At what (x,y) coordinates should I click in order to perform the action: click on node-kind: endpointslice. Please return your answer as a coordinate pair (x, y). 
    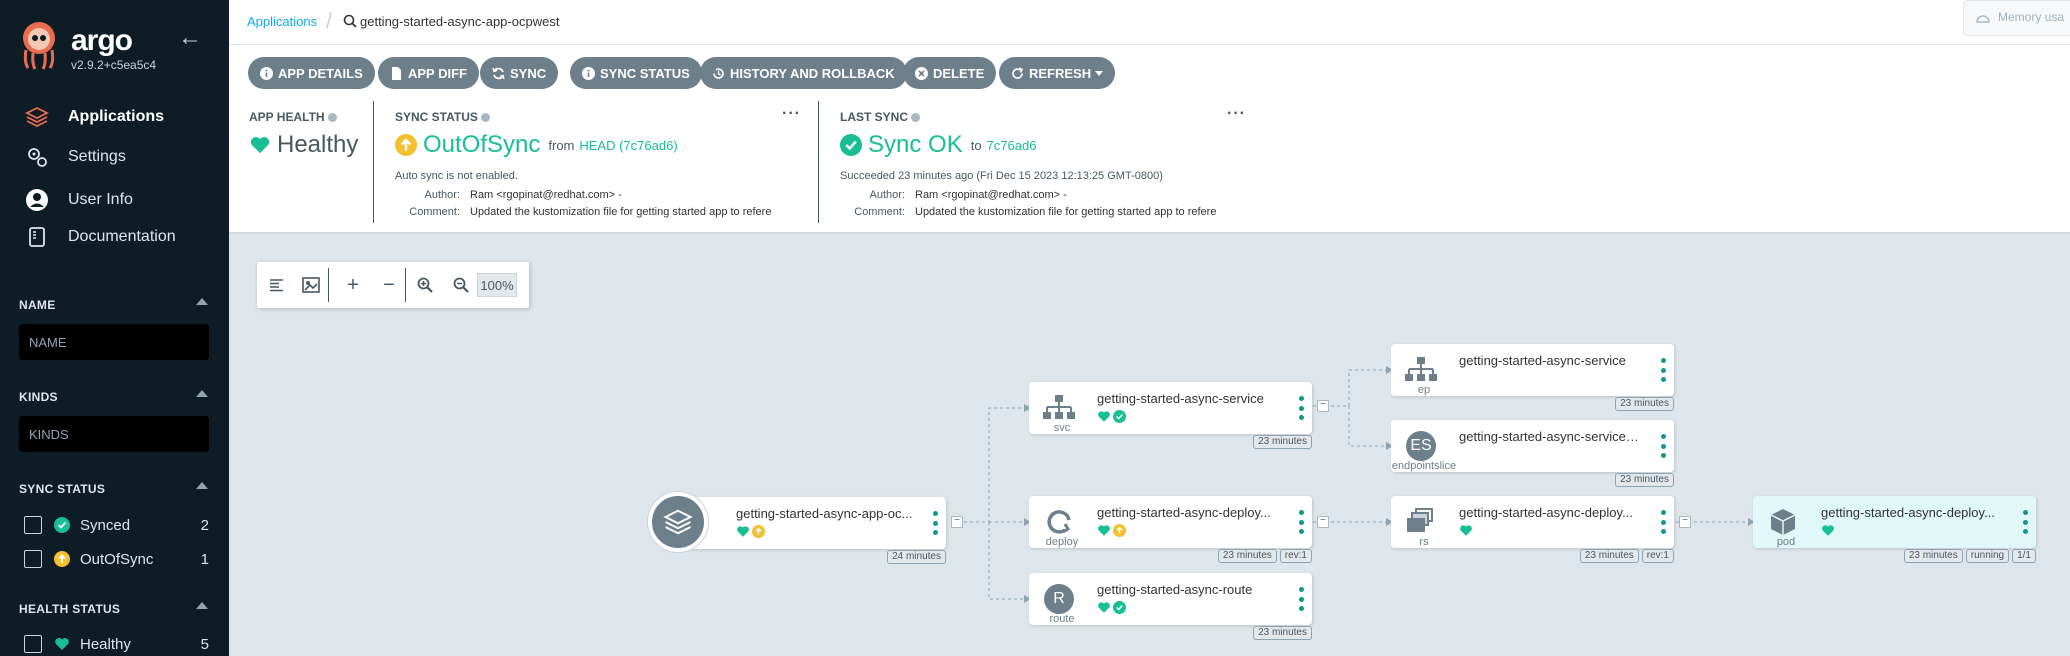
    Looking at the image, I should click on (1424, 466).